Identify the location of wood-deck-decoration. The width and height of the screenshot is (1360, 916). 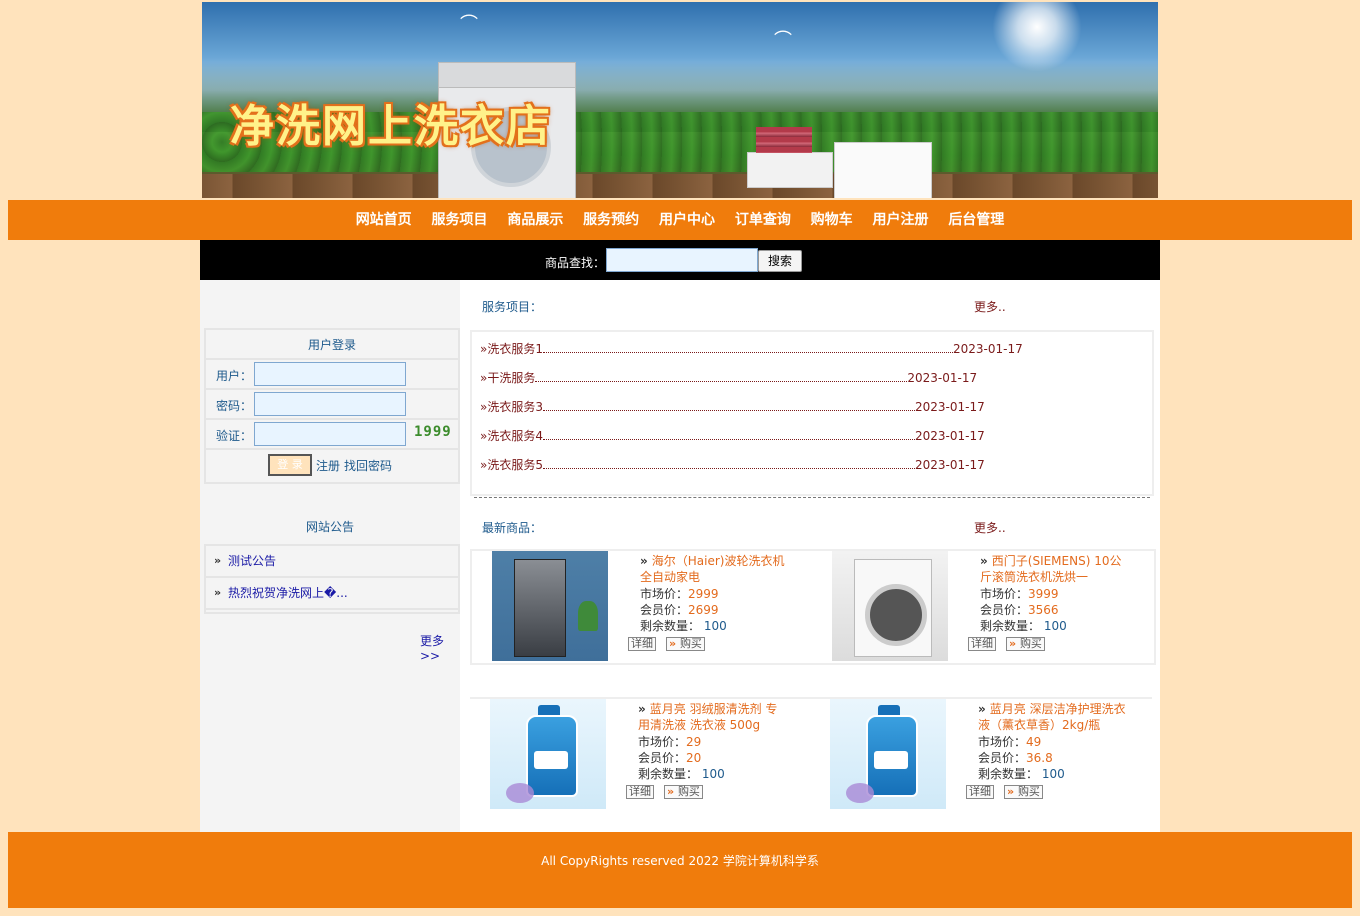
(680, 186).